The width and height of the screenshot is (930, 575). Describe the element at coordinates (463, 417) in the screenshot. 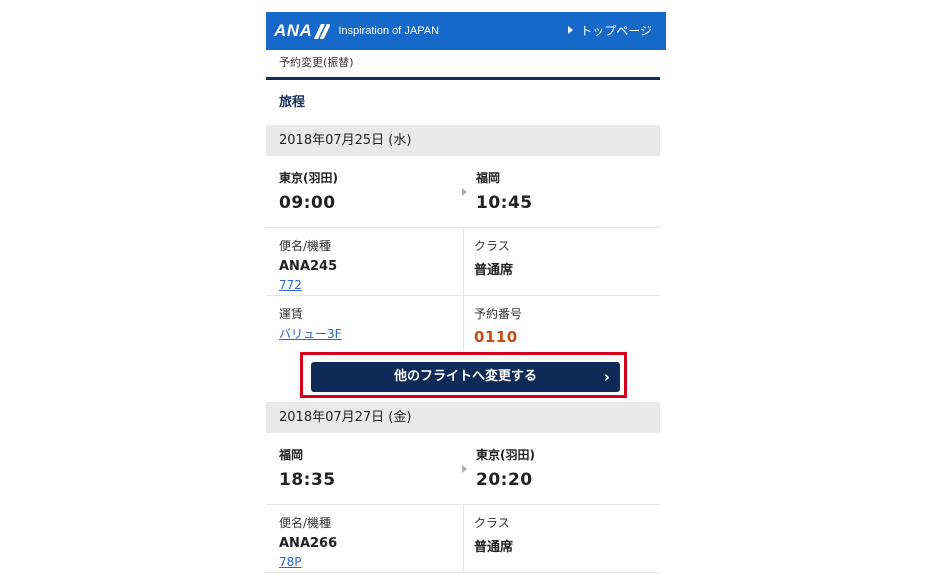

I see `flight-date-bar: 2018年07月27日 (金)` at that location.